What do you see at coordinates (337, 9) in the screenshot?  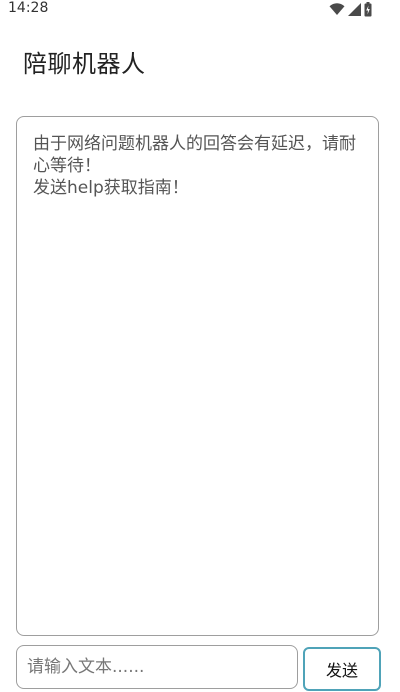 I see `wifi-icon` at bounding box center [337, 9].